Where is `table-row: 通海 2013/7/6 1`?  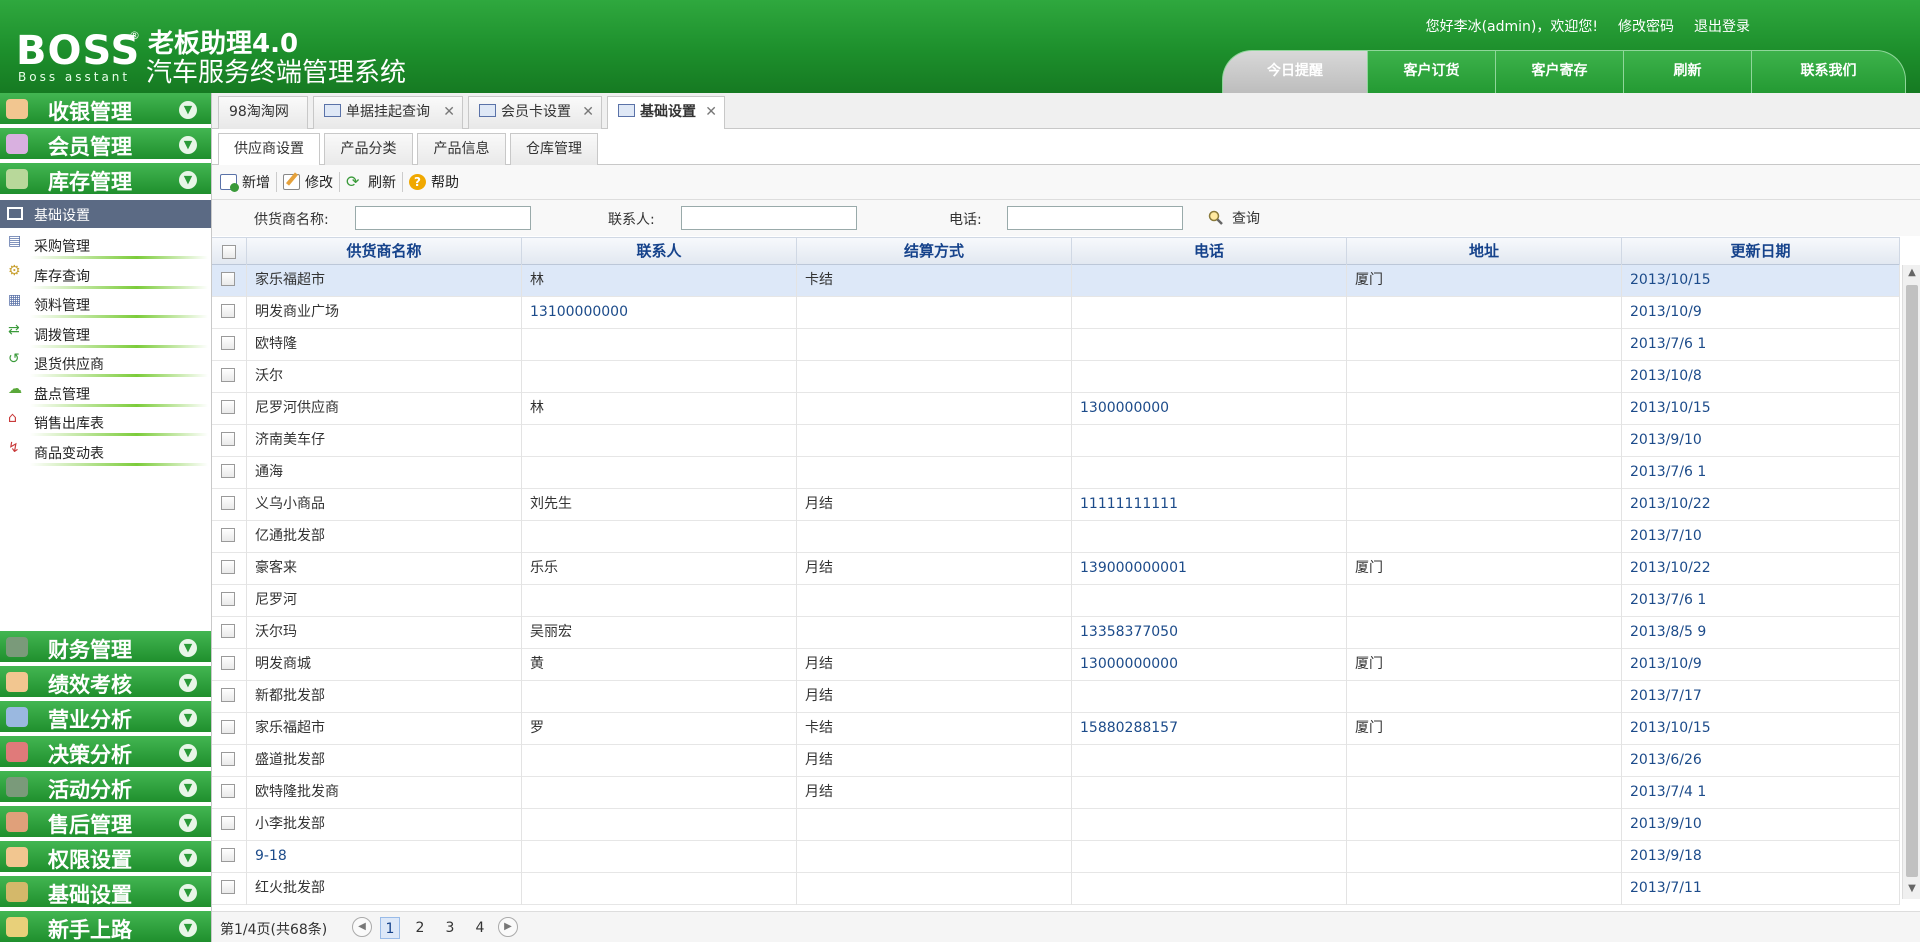 table-row: 通海 2013/7/6 1 is located at coordinates (1056, 473).